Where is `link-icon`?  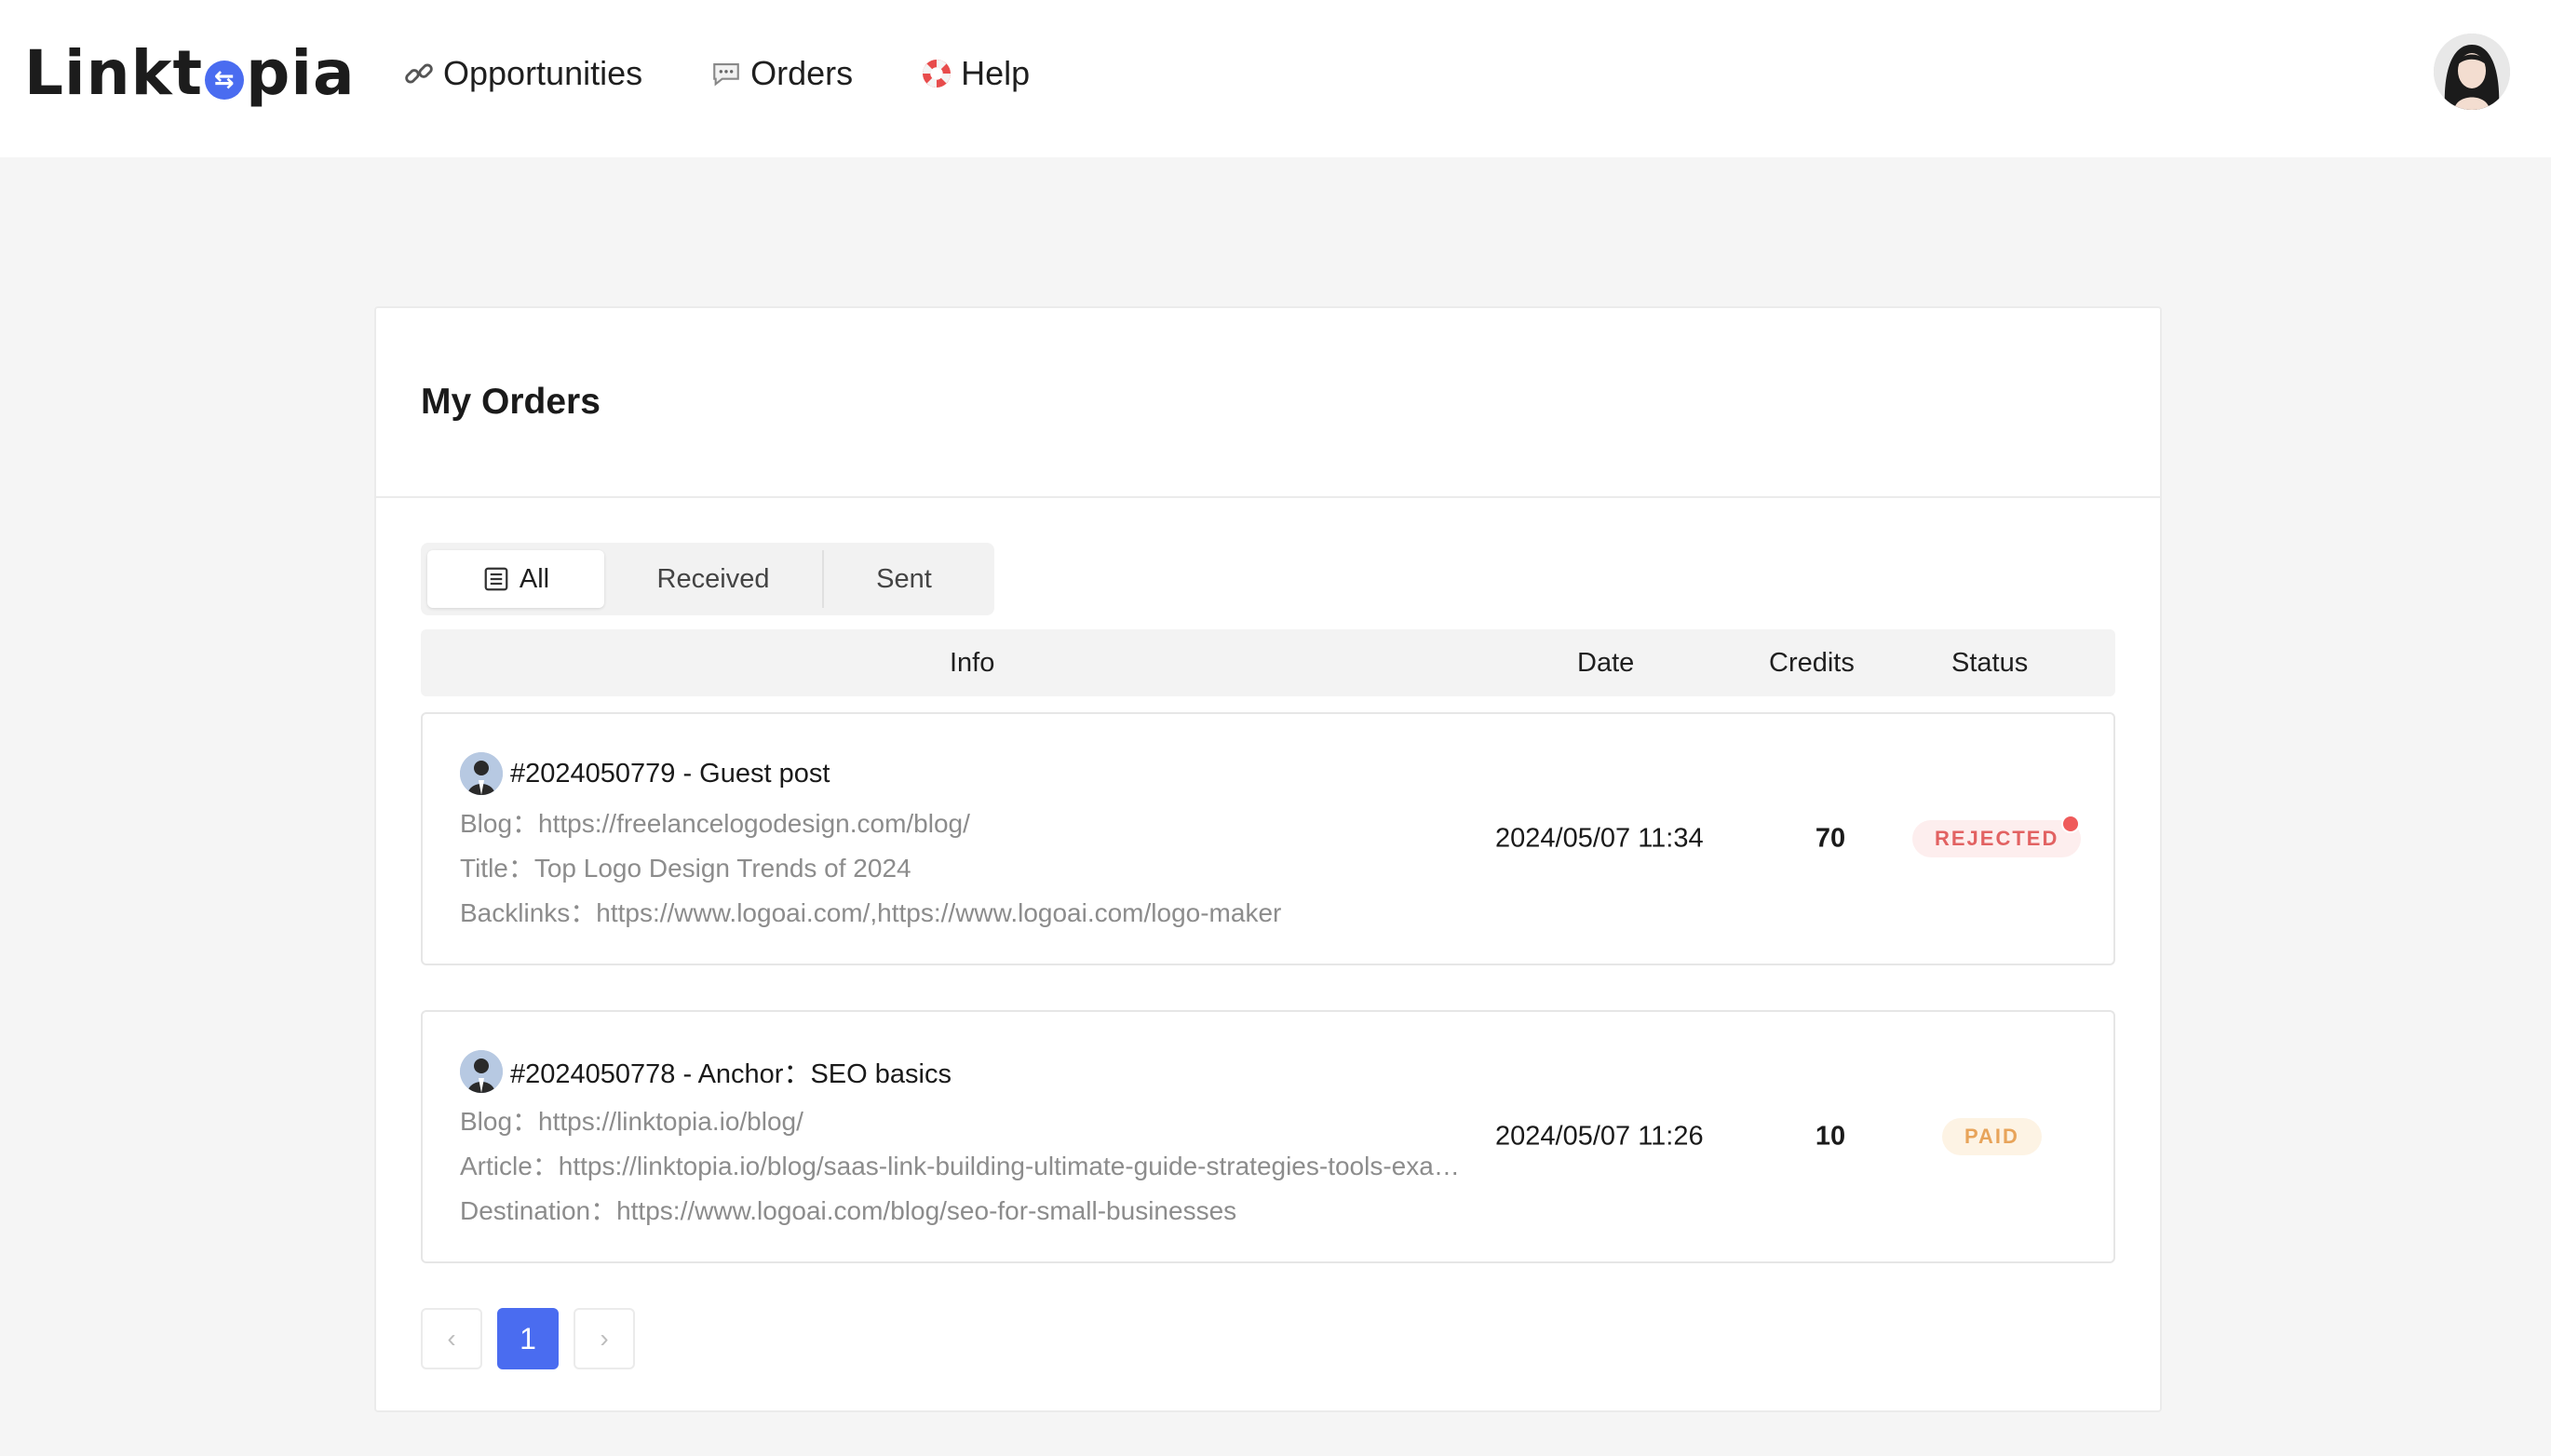
link-icon is located at coordinates (419, 73).